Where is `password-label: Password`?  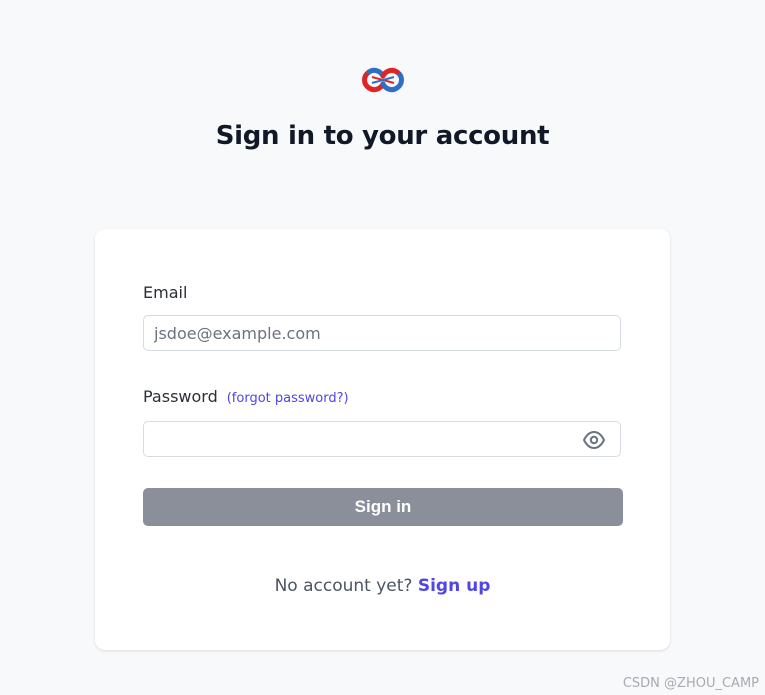 password-label: Password is located at coordinates (180, 396).